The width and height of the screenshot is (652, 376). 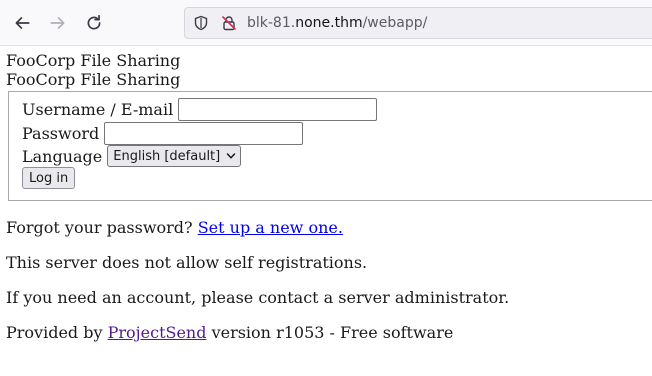 I want to click on forgot-password-line: Forgot your password? Set up a new one., so click(x=174, y=227).